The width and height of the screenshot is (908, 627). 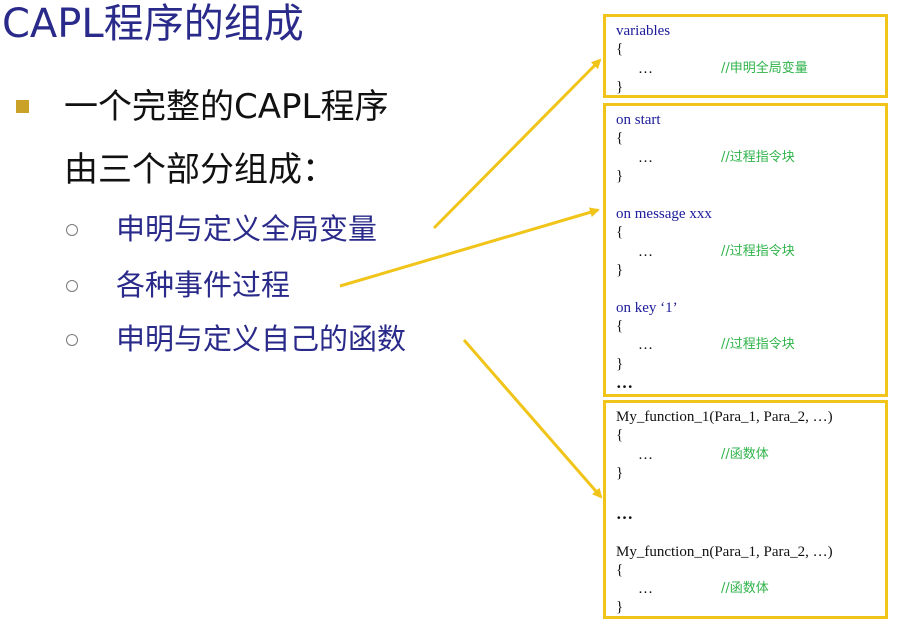 I want to click on arrow-to-variables, so click(x=517, y=144).